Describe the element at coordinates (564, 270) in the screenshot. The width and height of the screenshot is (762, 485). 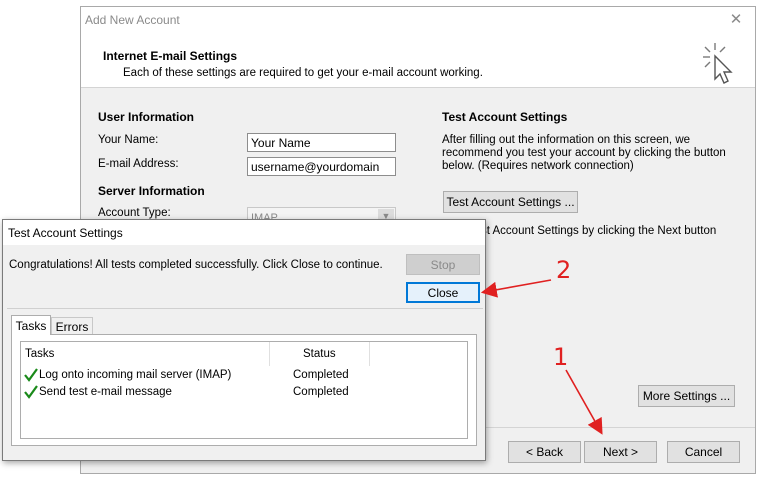
I see `annotation-label-2: 2` at that location.